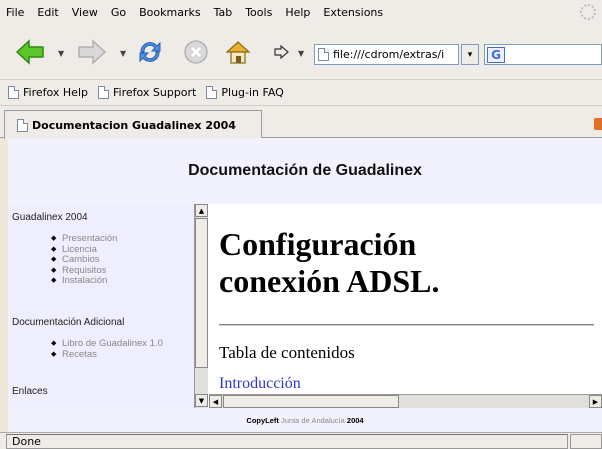 The height and width of the screenshot is (449, 602). What do you see at coordinates (588, 12) in the screenshot?
I see `throbber-icon` at bounding box center [588, 12].